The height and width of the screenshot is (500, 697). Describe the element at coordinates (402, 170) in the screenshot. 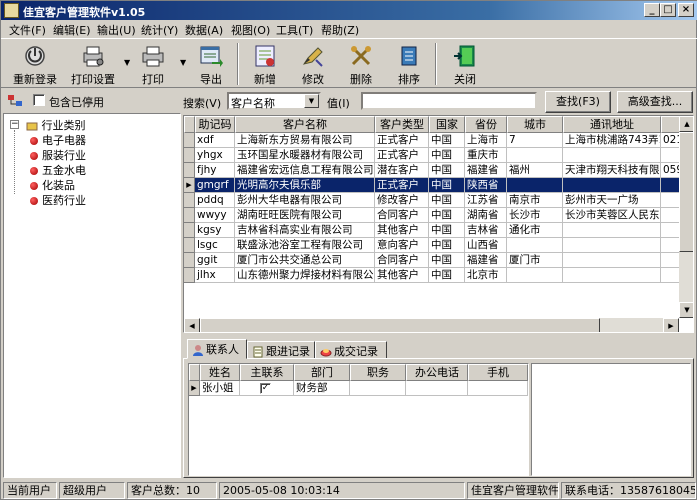

I see `cell-type: 潜在客户` at that location.